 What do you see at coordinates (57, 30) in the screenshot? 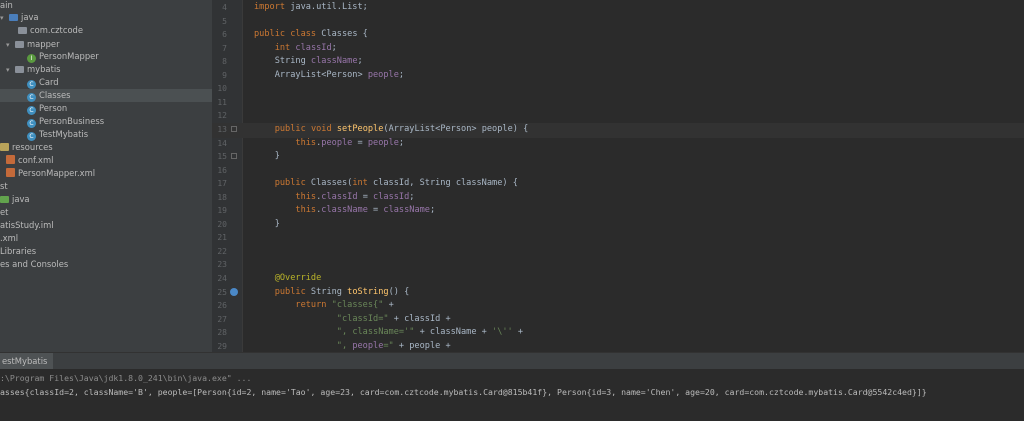
I see `tree-item-label: com.cztcode` at bounding box center [57, 30].